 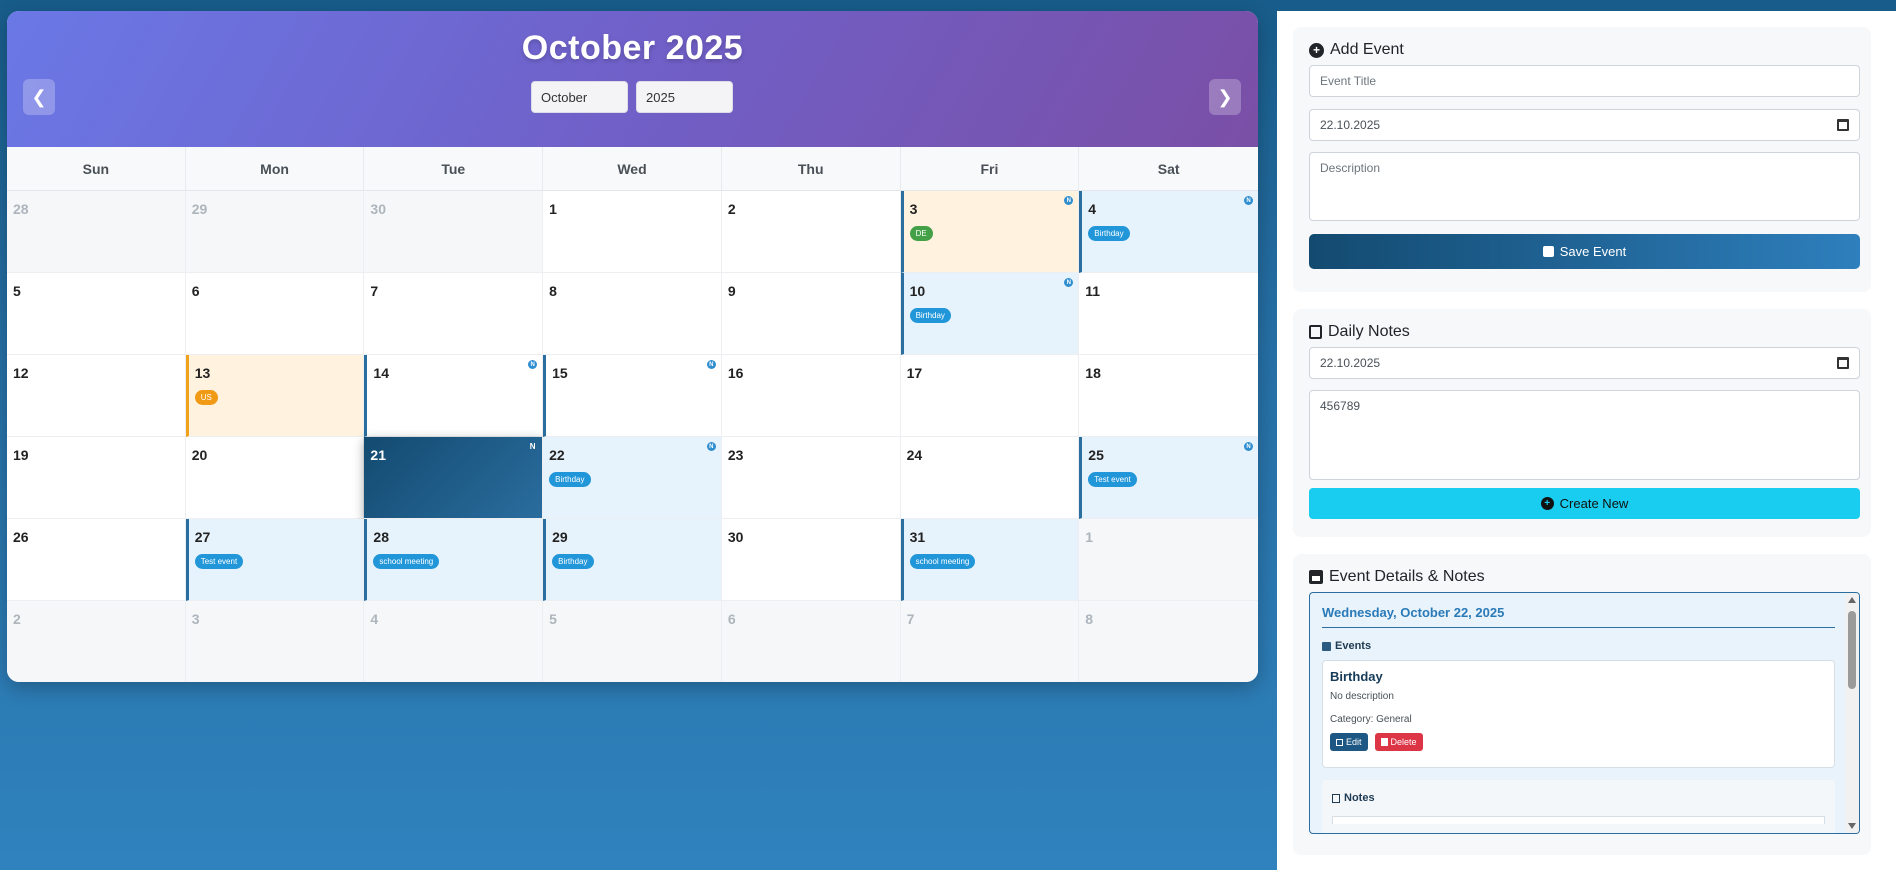 I want to click on day-cell-today: 21 N, so click(x=454, y=478).